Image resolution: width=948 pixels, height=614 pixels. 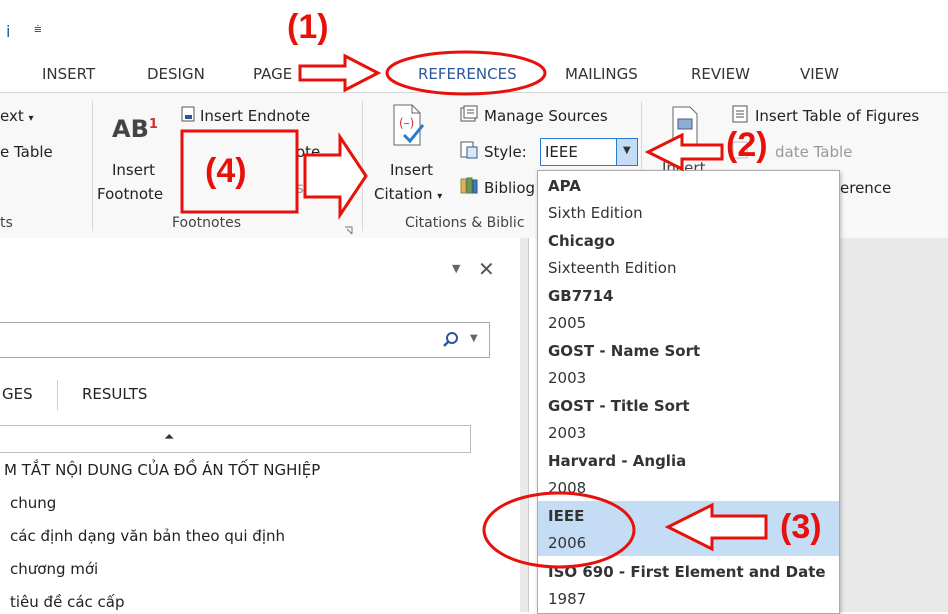 I want to click on annotation-label-4: (4), so click(x=226, y=171).